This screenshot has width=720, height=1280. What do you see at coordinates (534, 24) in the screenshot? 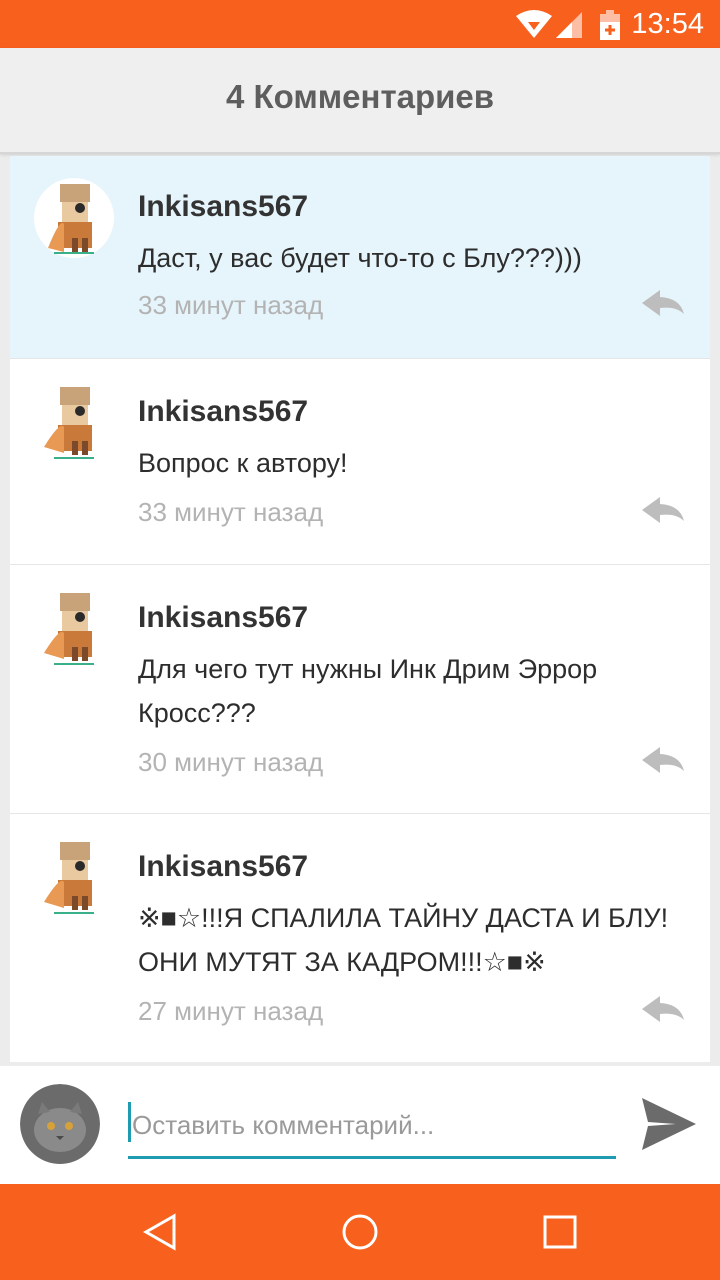
I see `wifi-icon` at bounding box center [534, 24].